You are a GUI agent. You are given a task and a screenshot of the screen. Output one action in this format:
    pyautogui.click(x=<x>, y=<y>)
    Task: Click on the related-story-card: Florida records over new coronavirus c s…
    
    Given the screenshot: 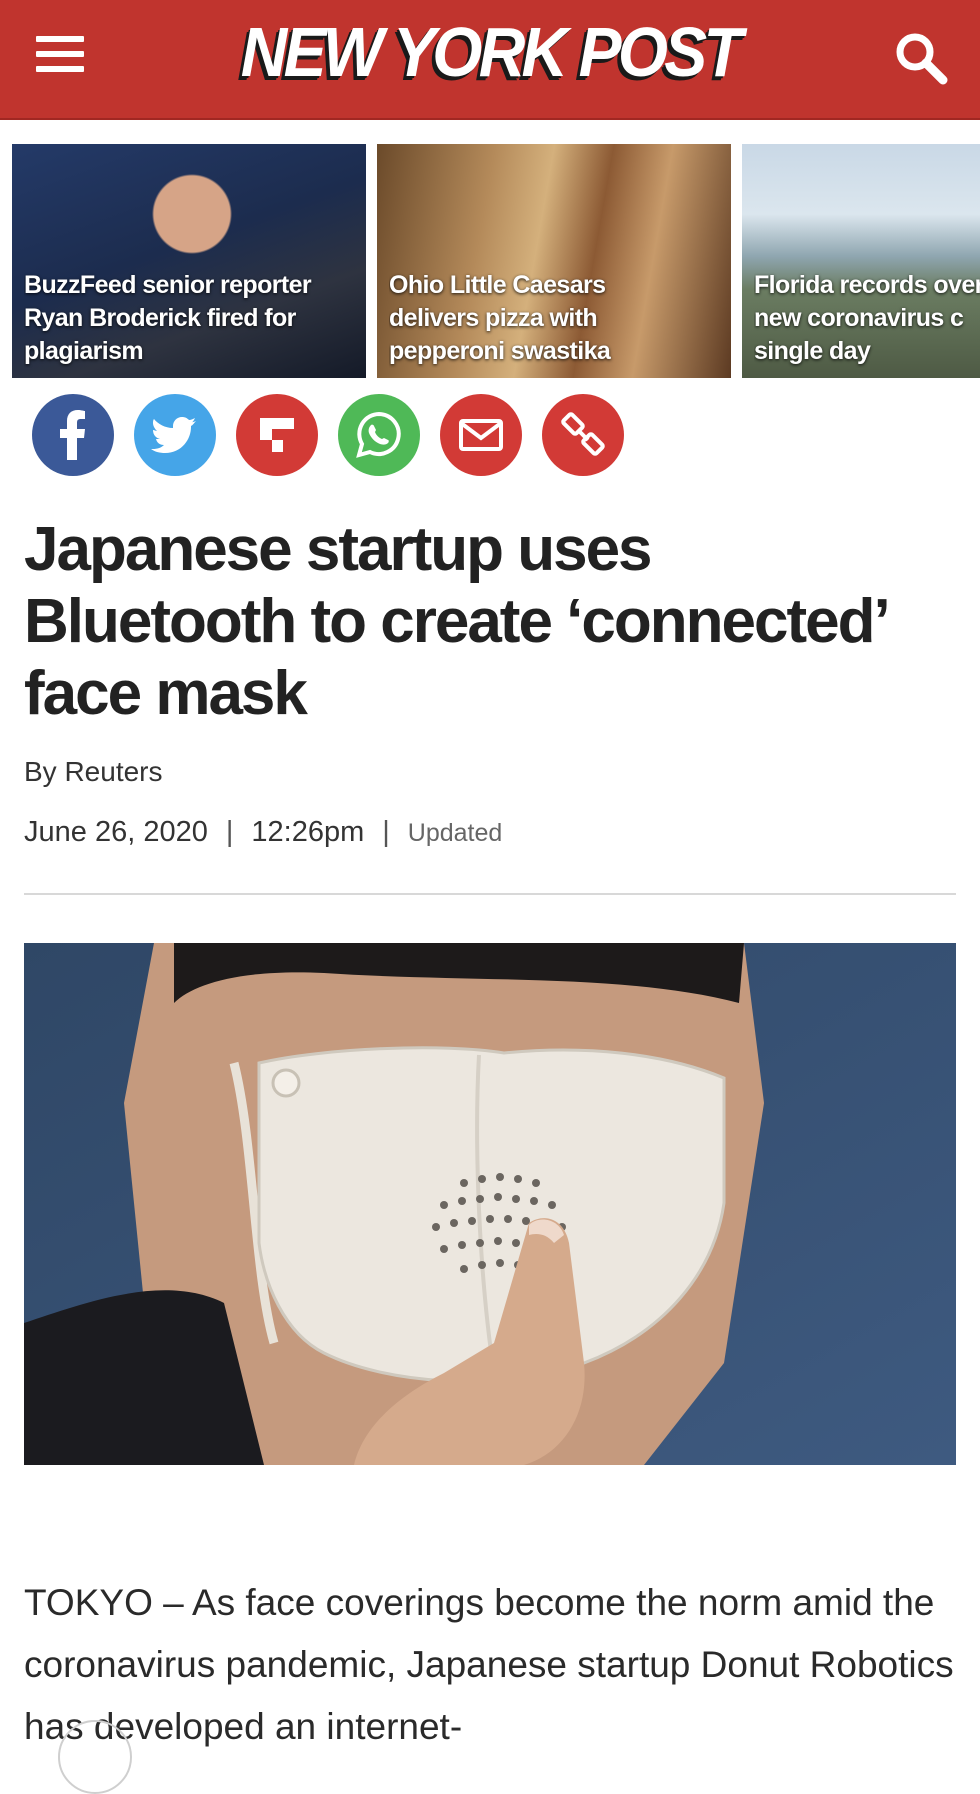 What is the action you would take?
    pyautogui.click(x=861, y=261)
    